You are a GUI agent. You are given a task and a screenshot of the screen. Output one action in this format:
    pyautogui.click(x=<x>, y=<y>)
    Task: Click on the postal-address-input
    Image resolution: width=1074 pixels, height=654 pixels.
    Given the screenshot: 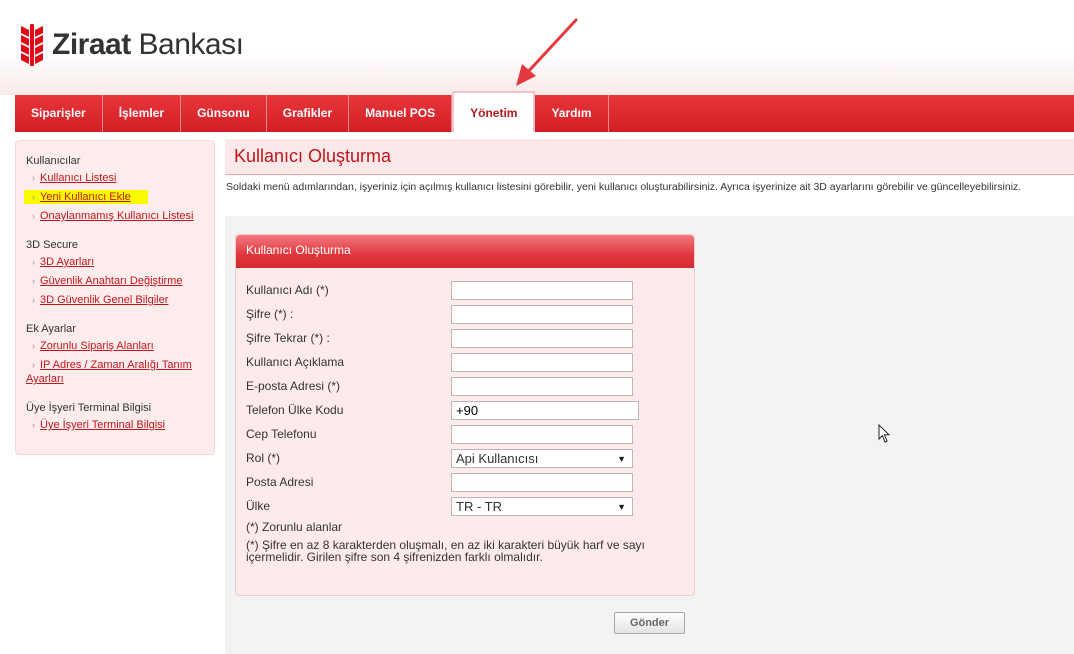 What is the action you would take?
    pyautogui.click(x=542, y=482)
    